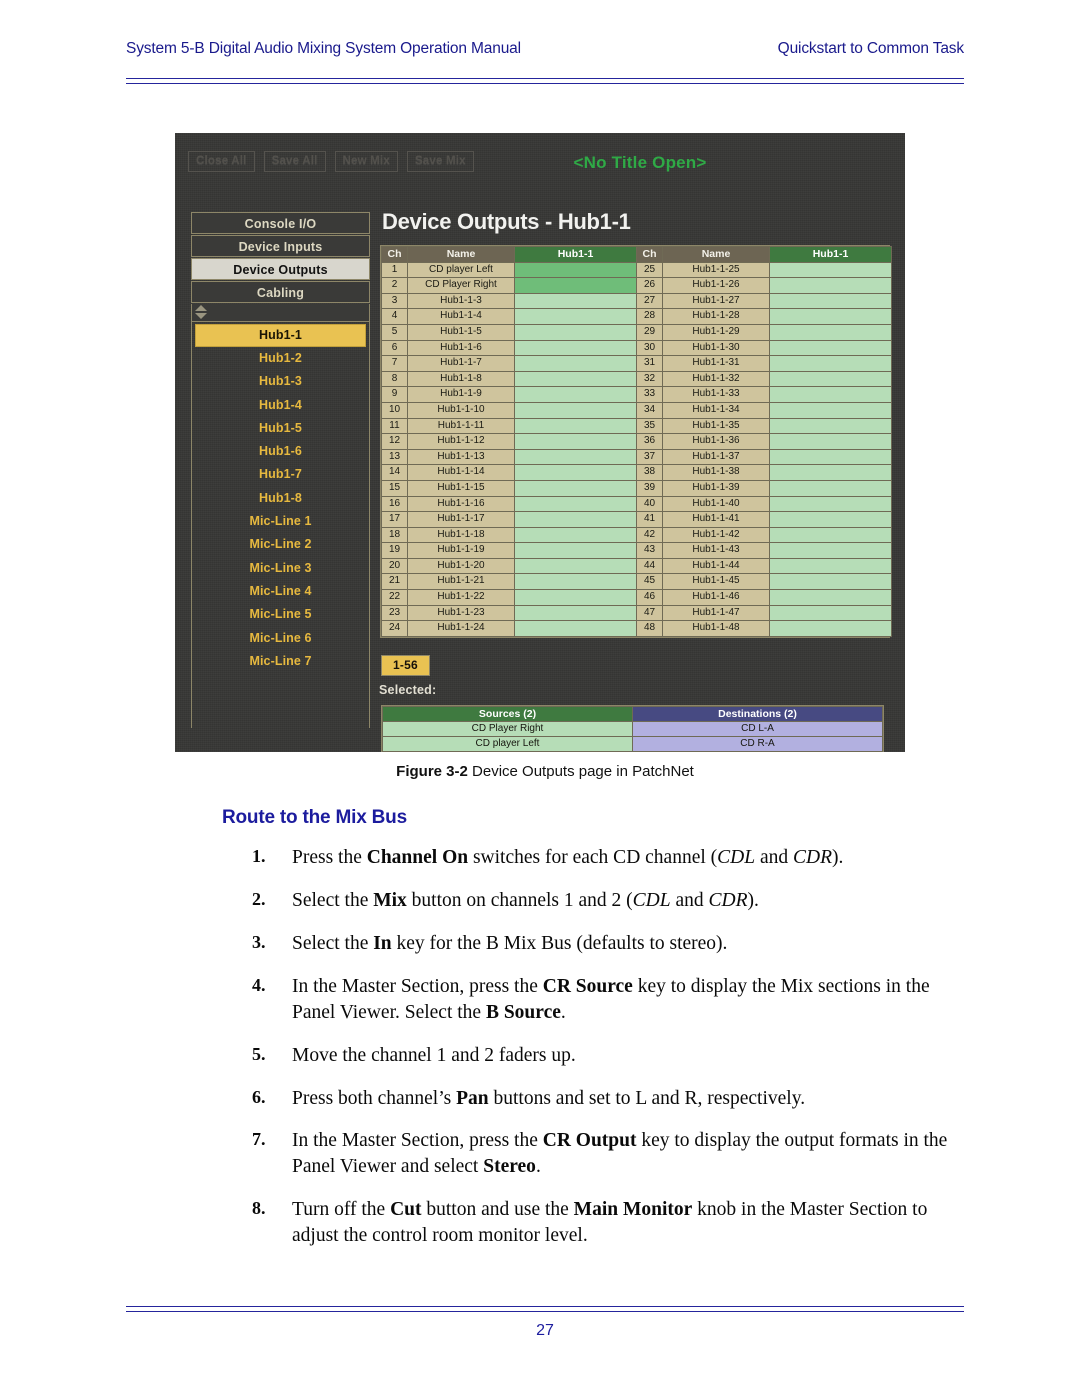 The width and height of the screenshot is (1080, 1397). What do you see at coordinates (716, 613) in the screenshot?
I see `channel-name-cell: Hub1-1-47` at bounding box center [716, 613].